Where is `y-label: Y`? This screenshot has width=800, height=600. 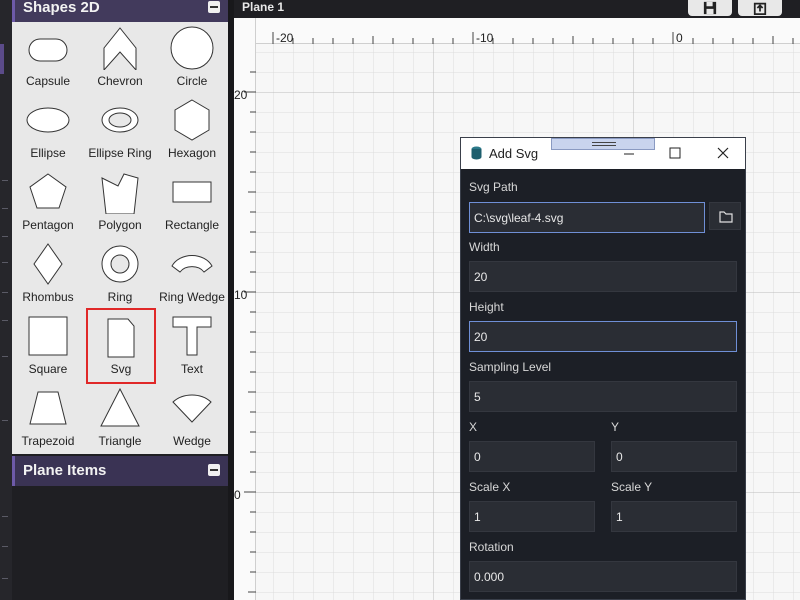
y-label: Y is located at coordinates (615, 427).